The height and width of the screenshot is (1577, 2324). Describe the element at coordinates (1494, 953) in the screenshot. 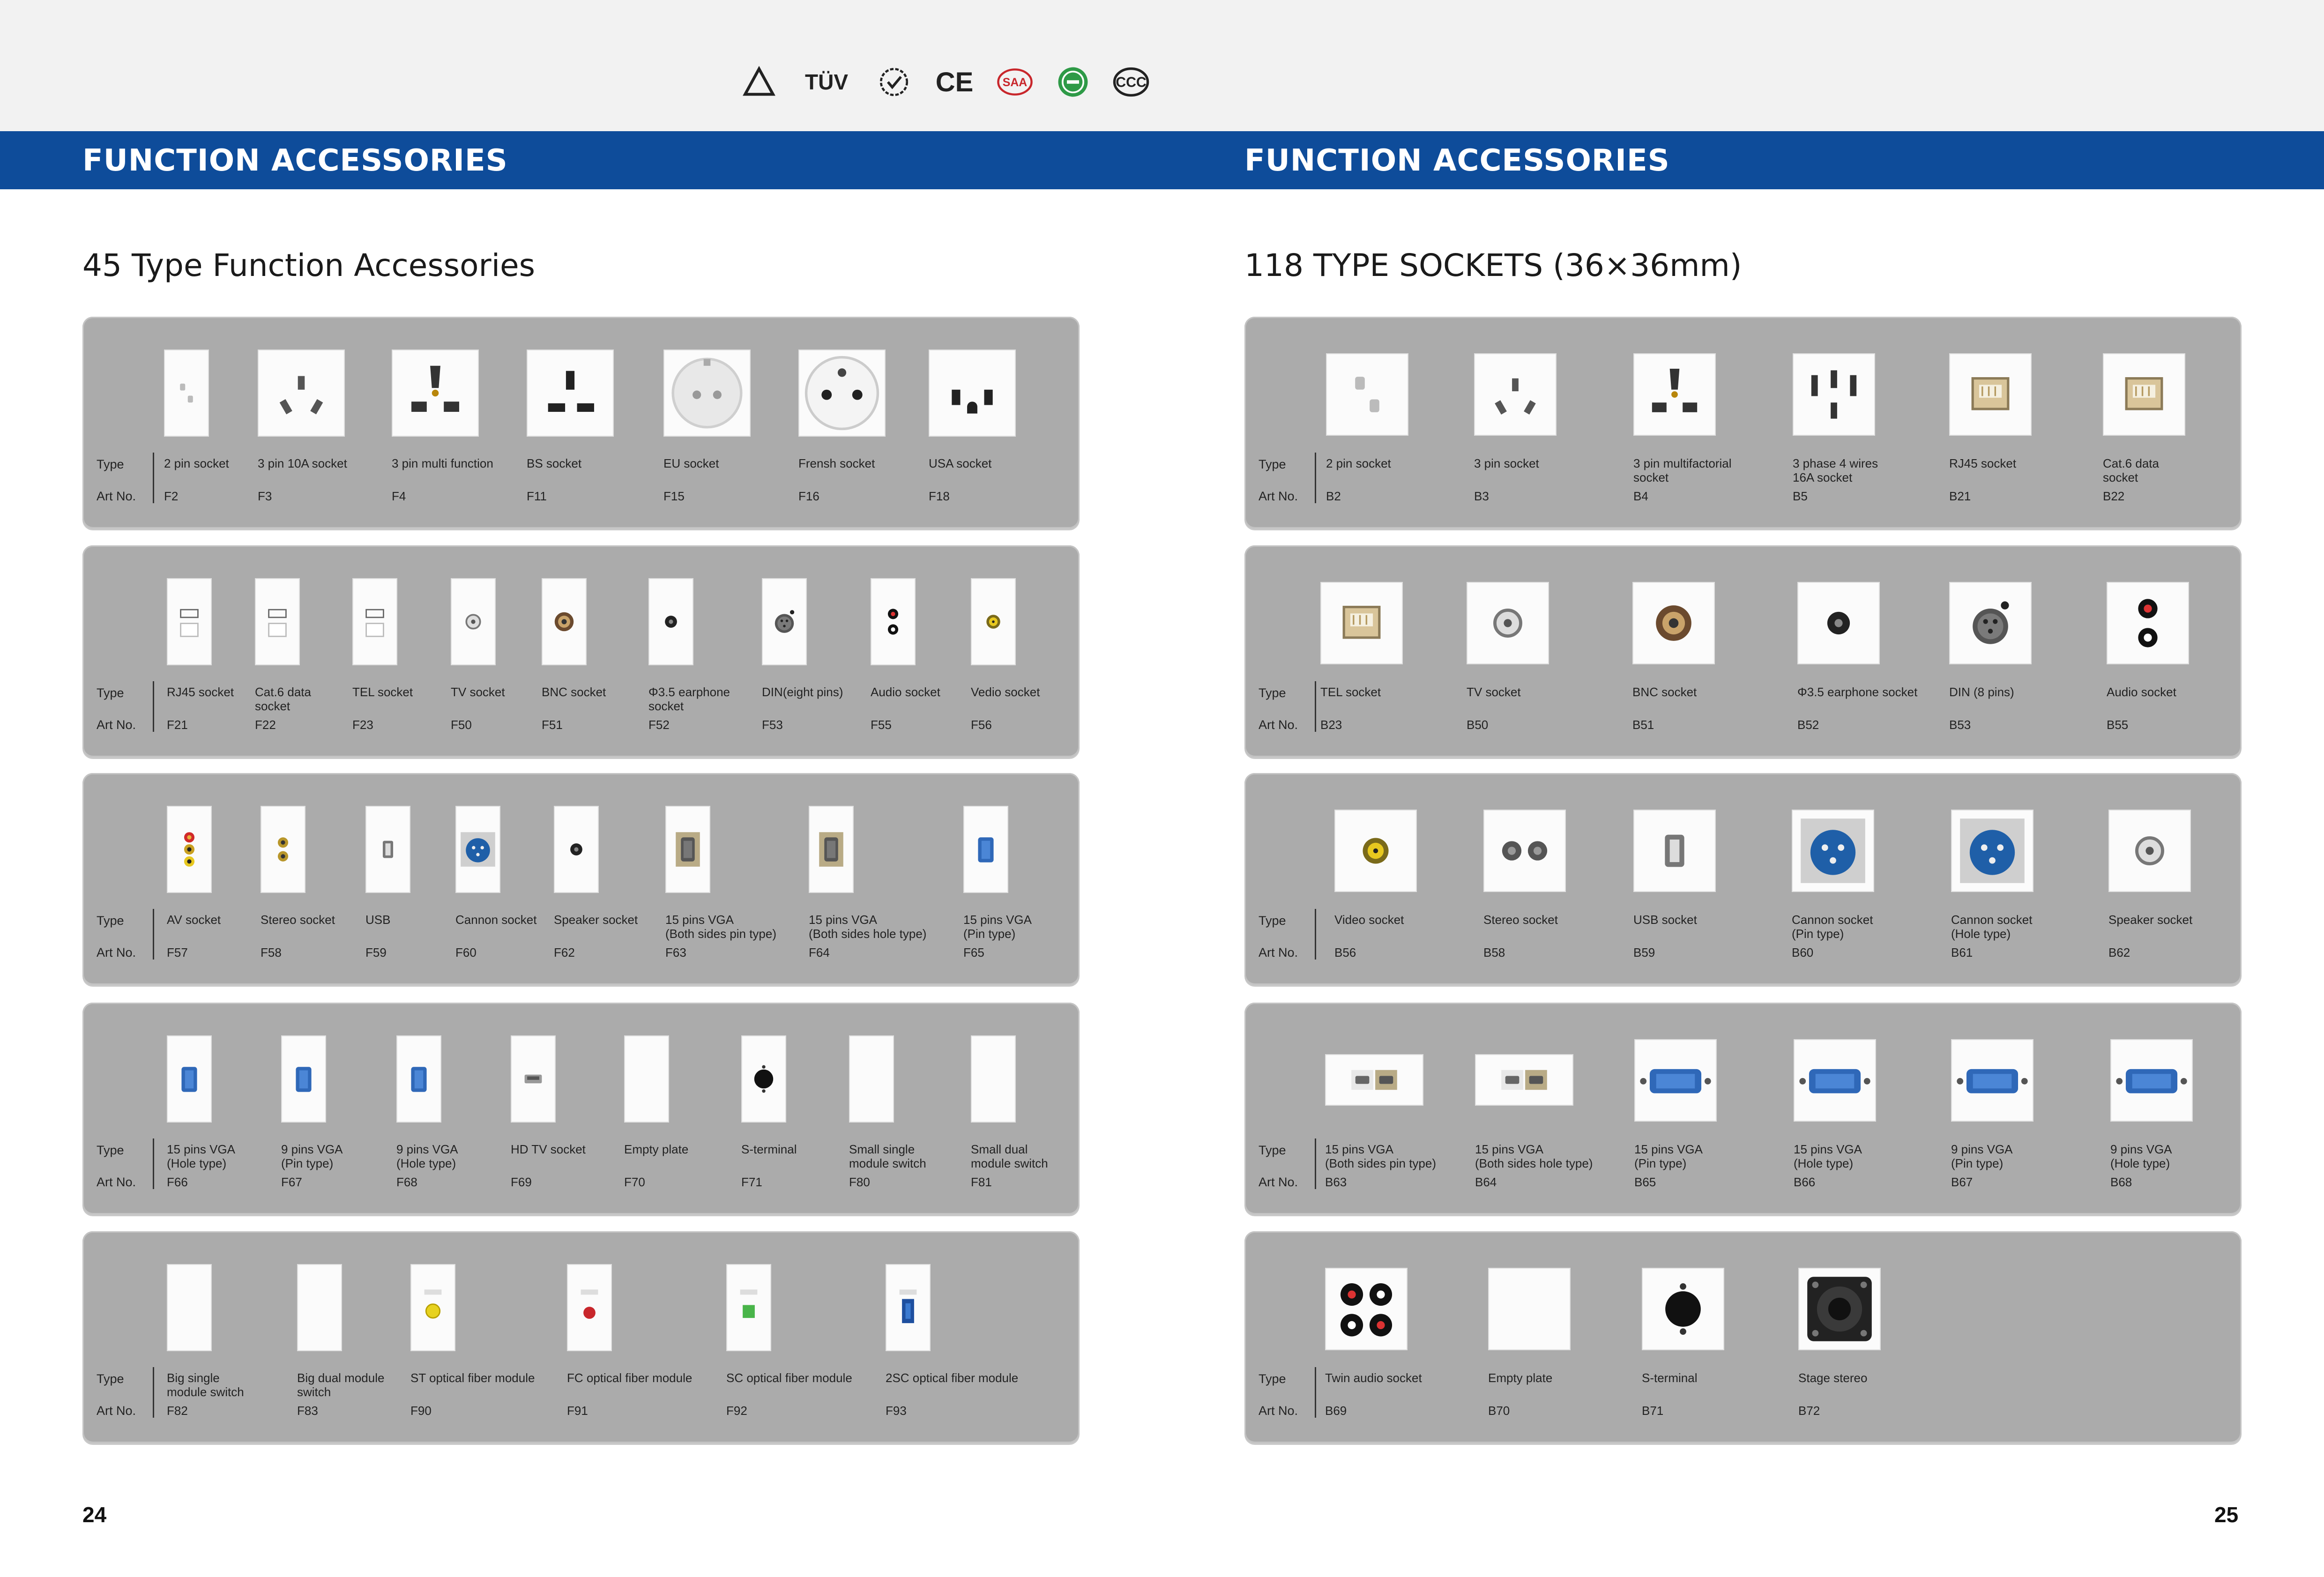

I see `product-art-no: B58` at that location.